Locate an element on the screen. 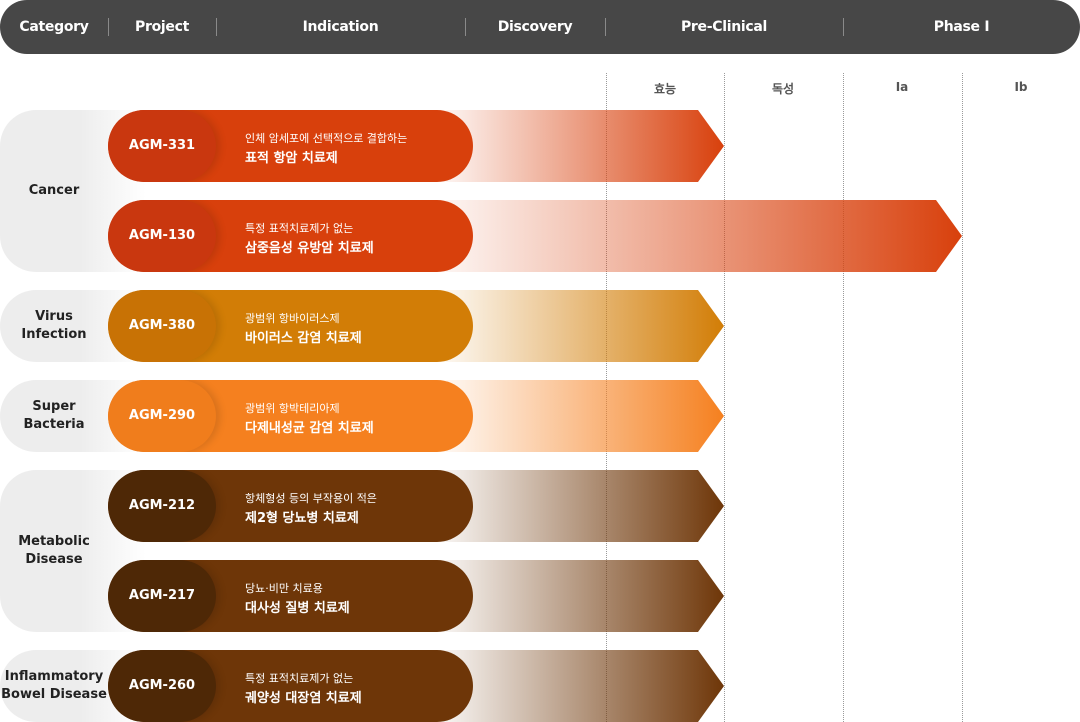 This screenshot has height=722, width=1080. indication-pill: AGM-380 광범위 항바이러스제바이러스 감염 치료제 is located at coordinates (290, 326).